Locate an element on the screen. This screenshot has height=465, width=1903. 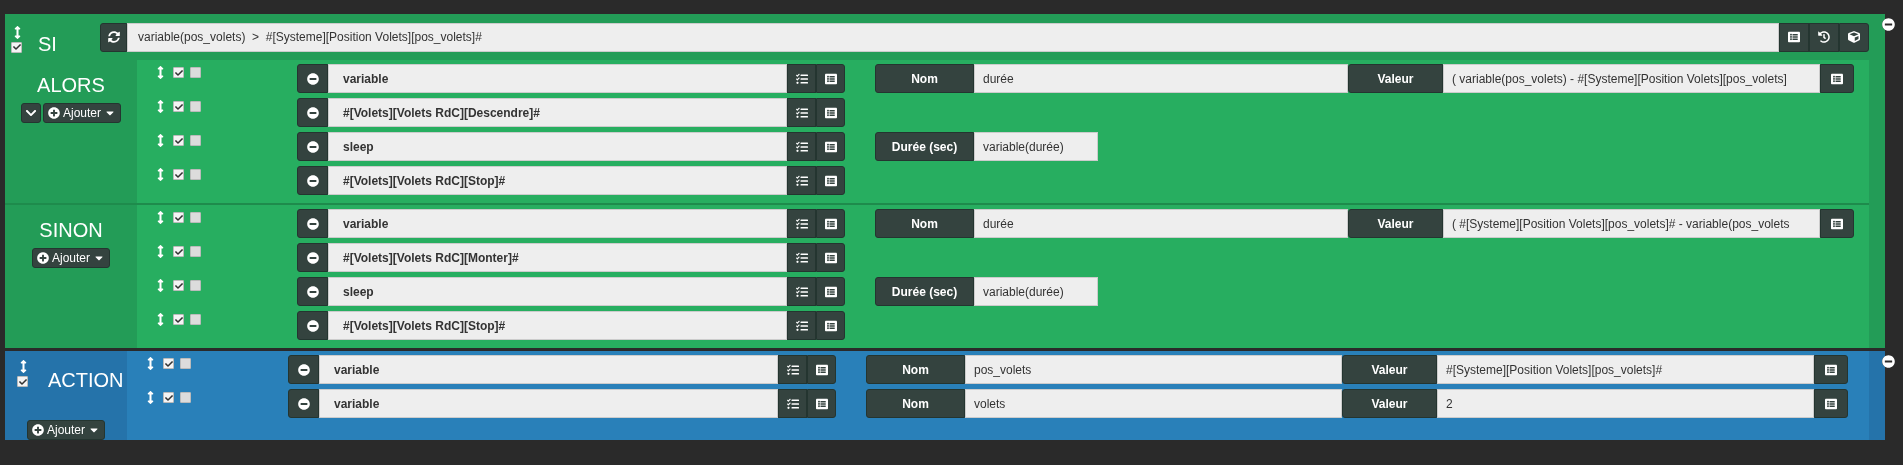
param-field: #[Systeme][Position Volets][pos_volets]# is located at coordinates (1625, 369).